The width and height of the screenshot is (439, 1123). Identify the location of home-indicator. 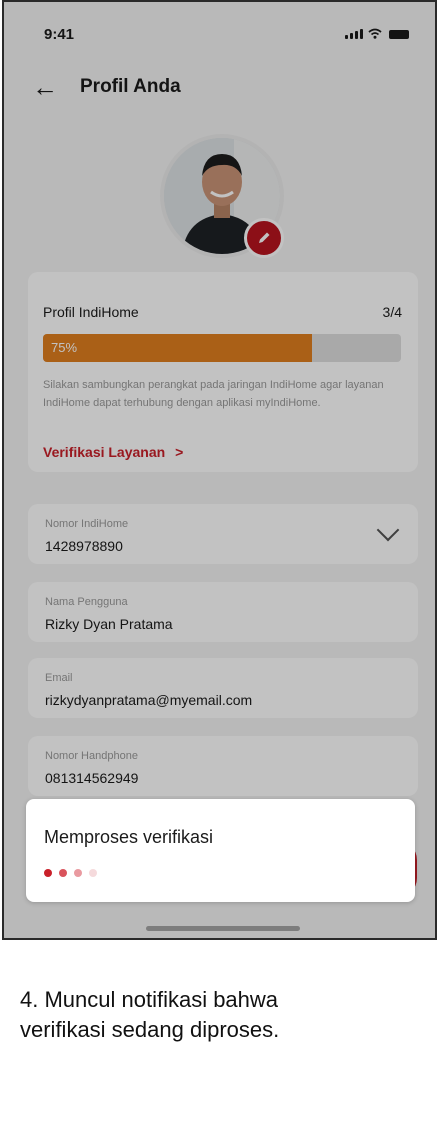
(223, 928).